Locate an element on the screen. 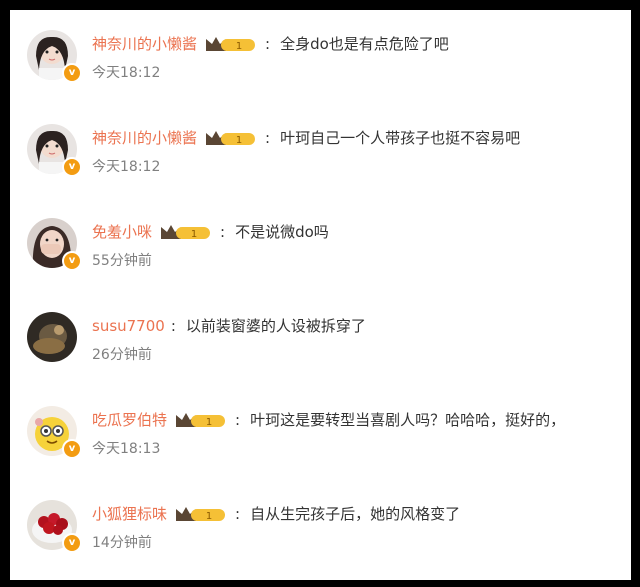 The image size is (640, 587). avatar is located at coordinates (52, 337).